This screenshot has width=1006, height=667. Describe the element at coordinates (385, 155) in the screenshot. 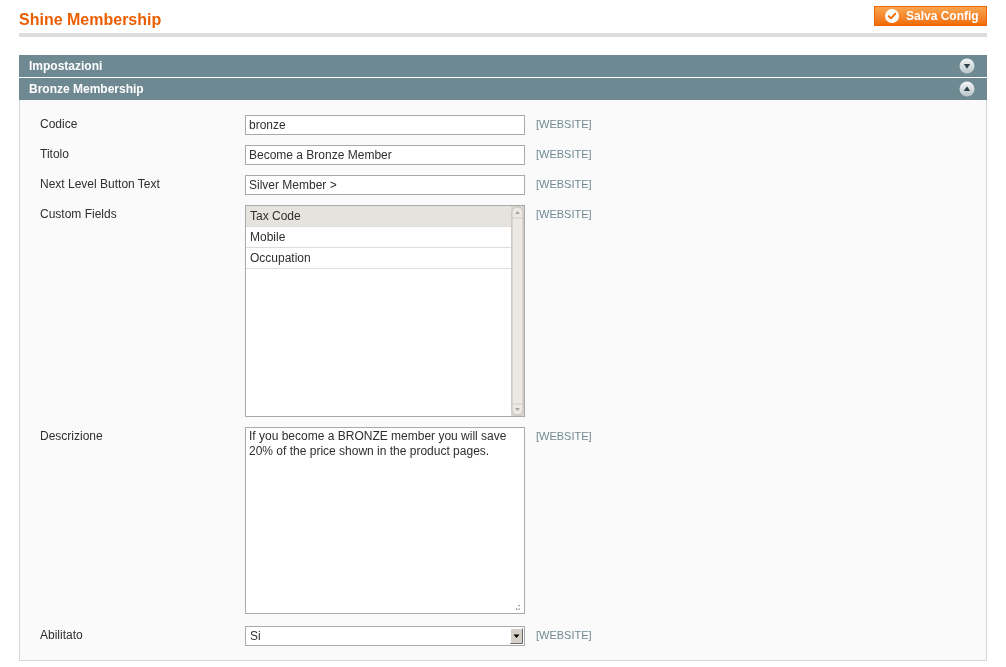

I see `text-input: Become a Bronze Member` at that location.